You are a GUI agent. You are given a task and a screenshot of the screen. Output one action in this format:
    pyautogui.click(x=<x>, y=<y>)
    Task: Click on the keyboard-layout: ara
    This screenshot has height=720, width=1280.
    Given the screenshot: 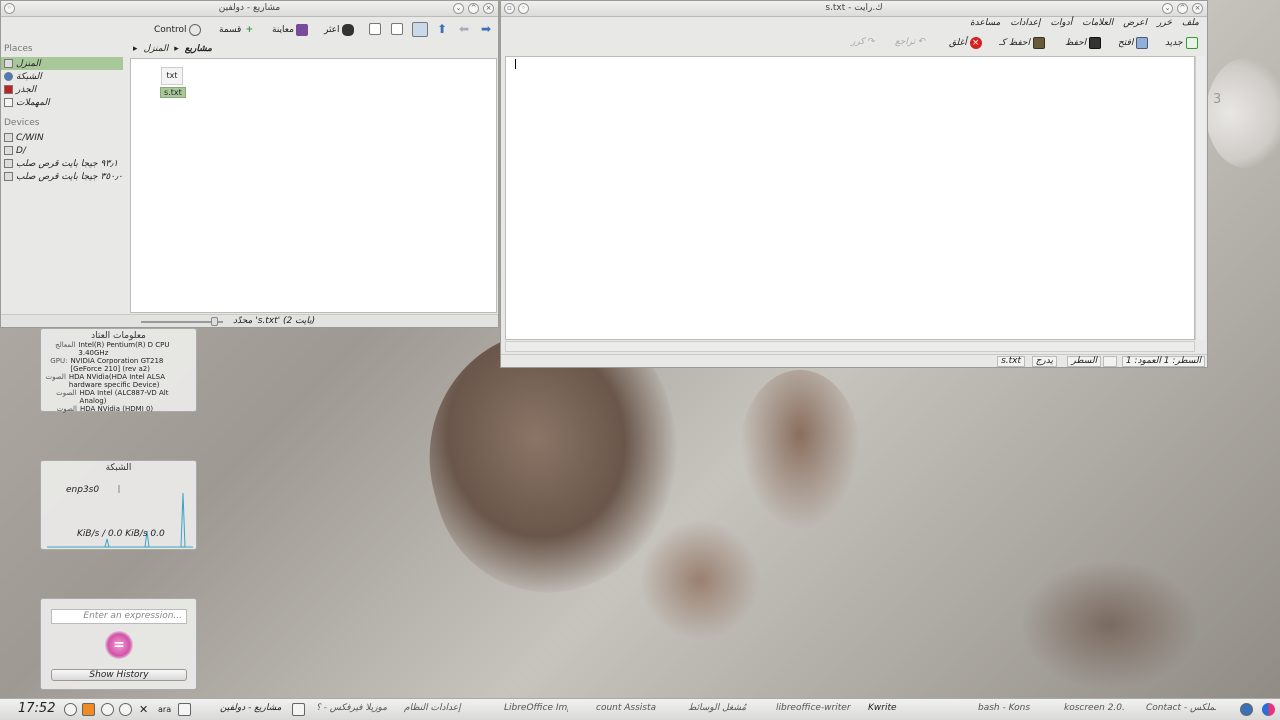 What is the action you would take?
    pyautogui.click(x=164, y=709)
    